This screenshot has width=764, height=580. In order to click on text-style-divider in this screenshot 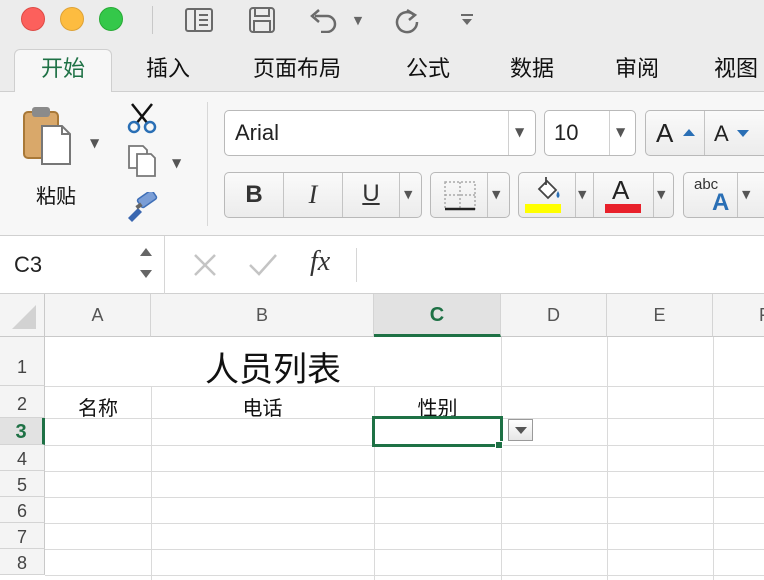, I will do `click(737, 195)`.